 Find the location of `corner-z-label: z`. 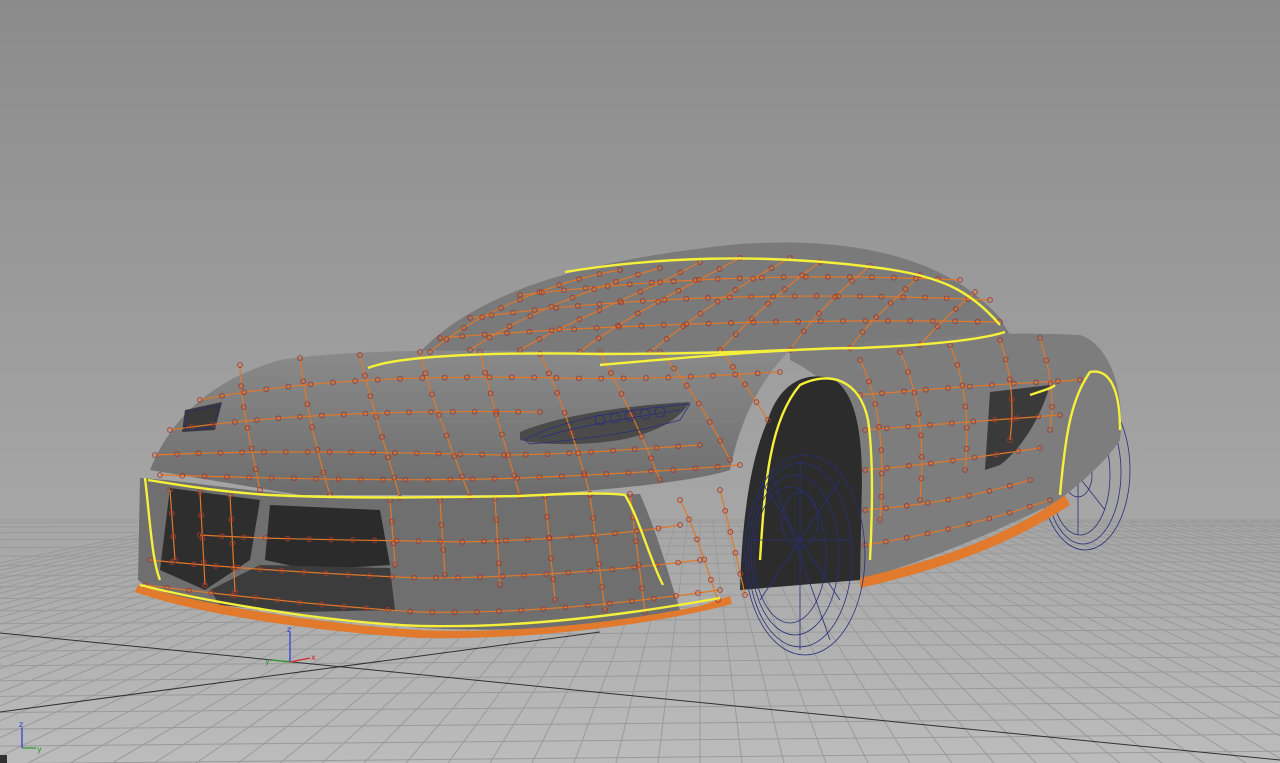

corner-z-label: z is located at coordinates (21, 724).